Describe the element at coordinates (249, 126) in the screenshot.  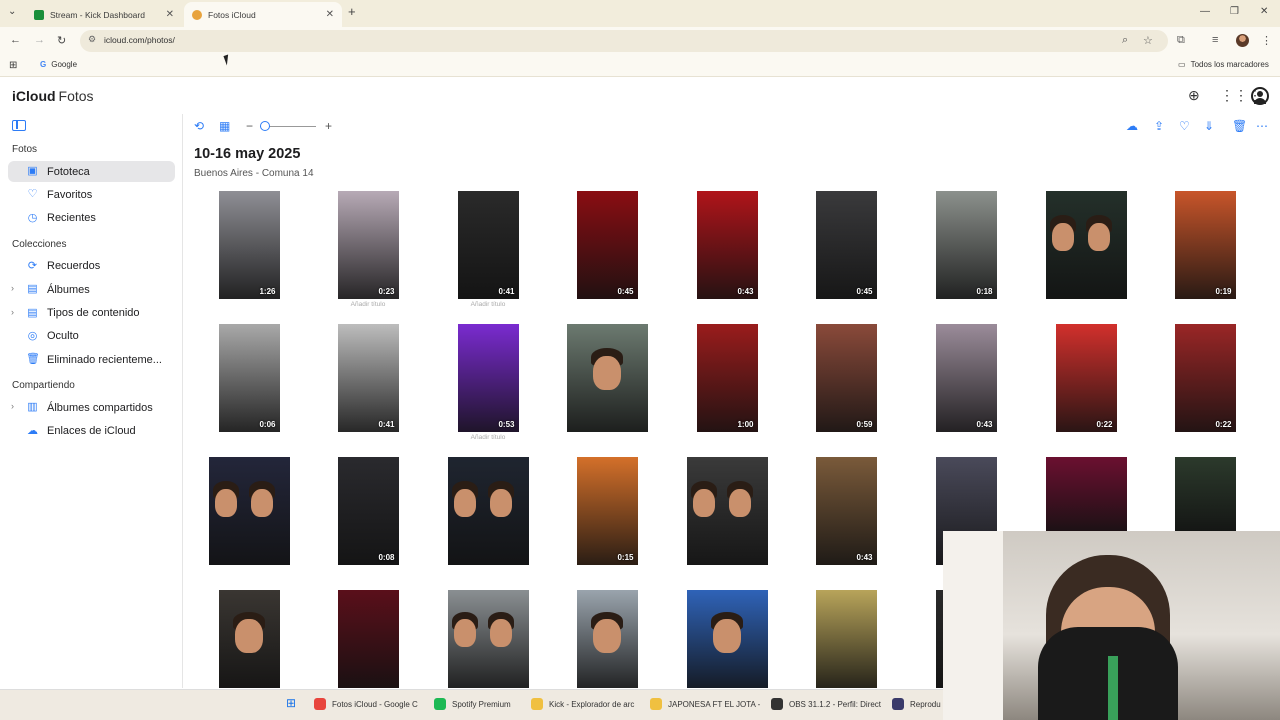
I see `zoom-out-icon: −` at that location.